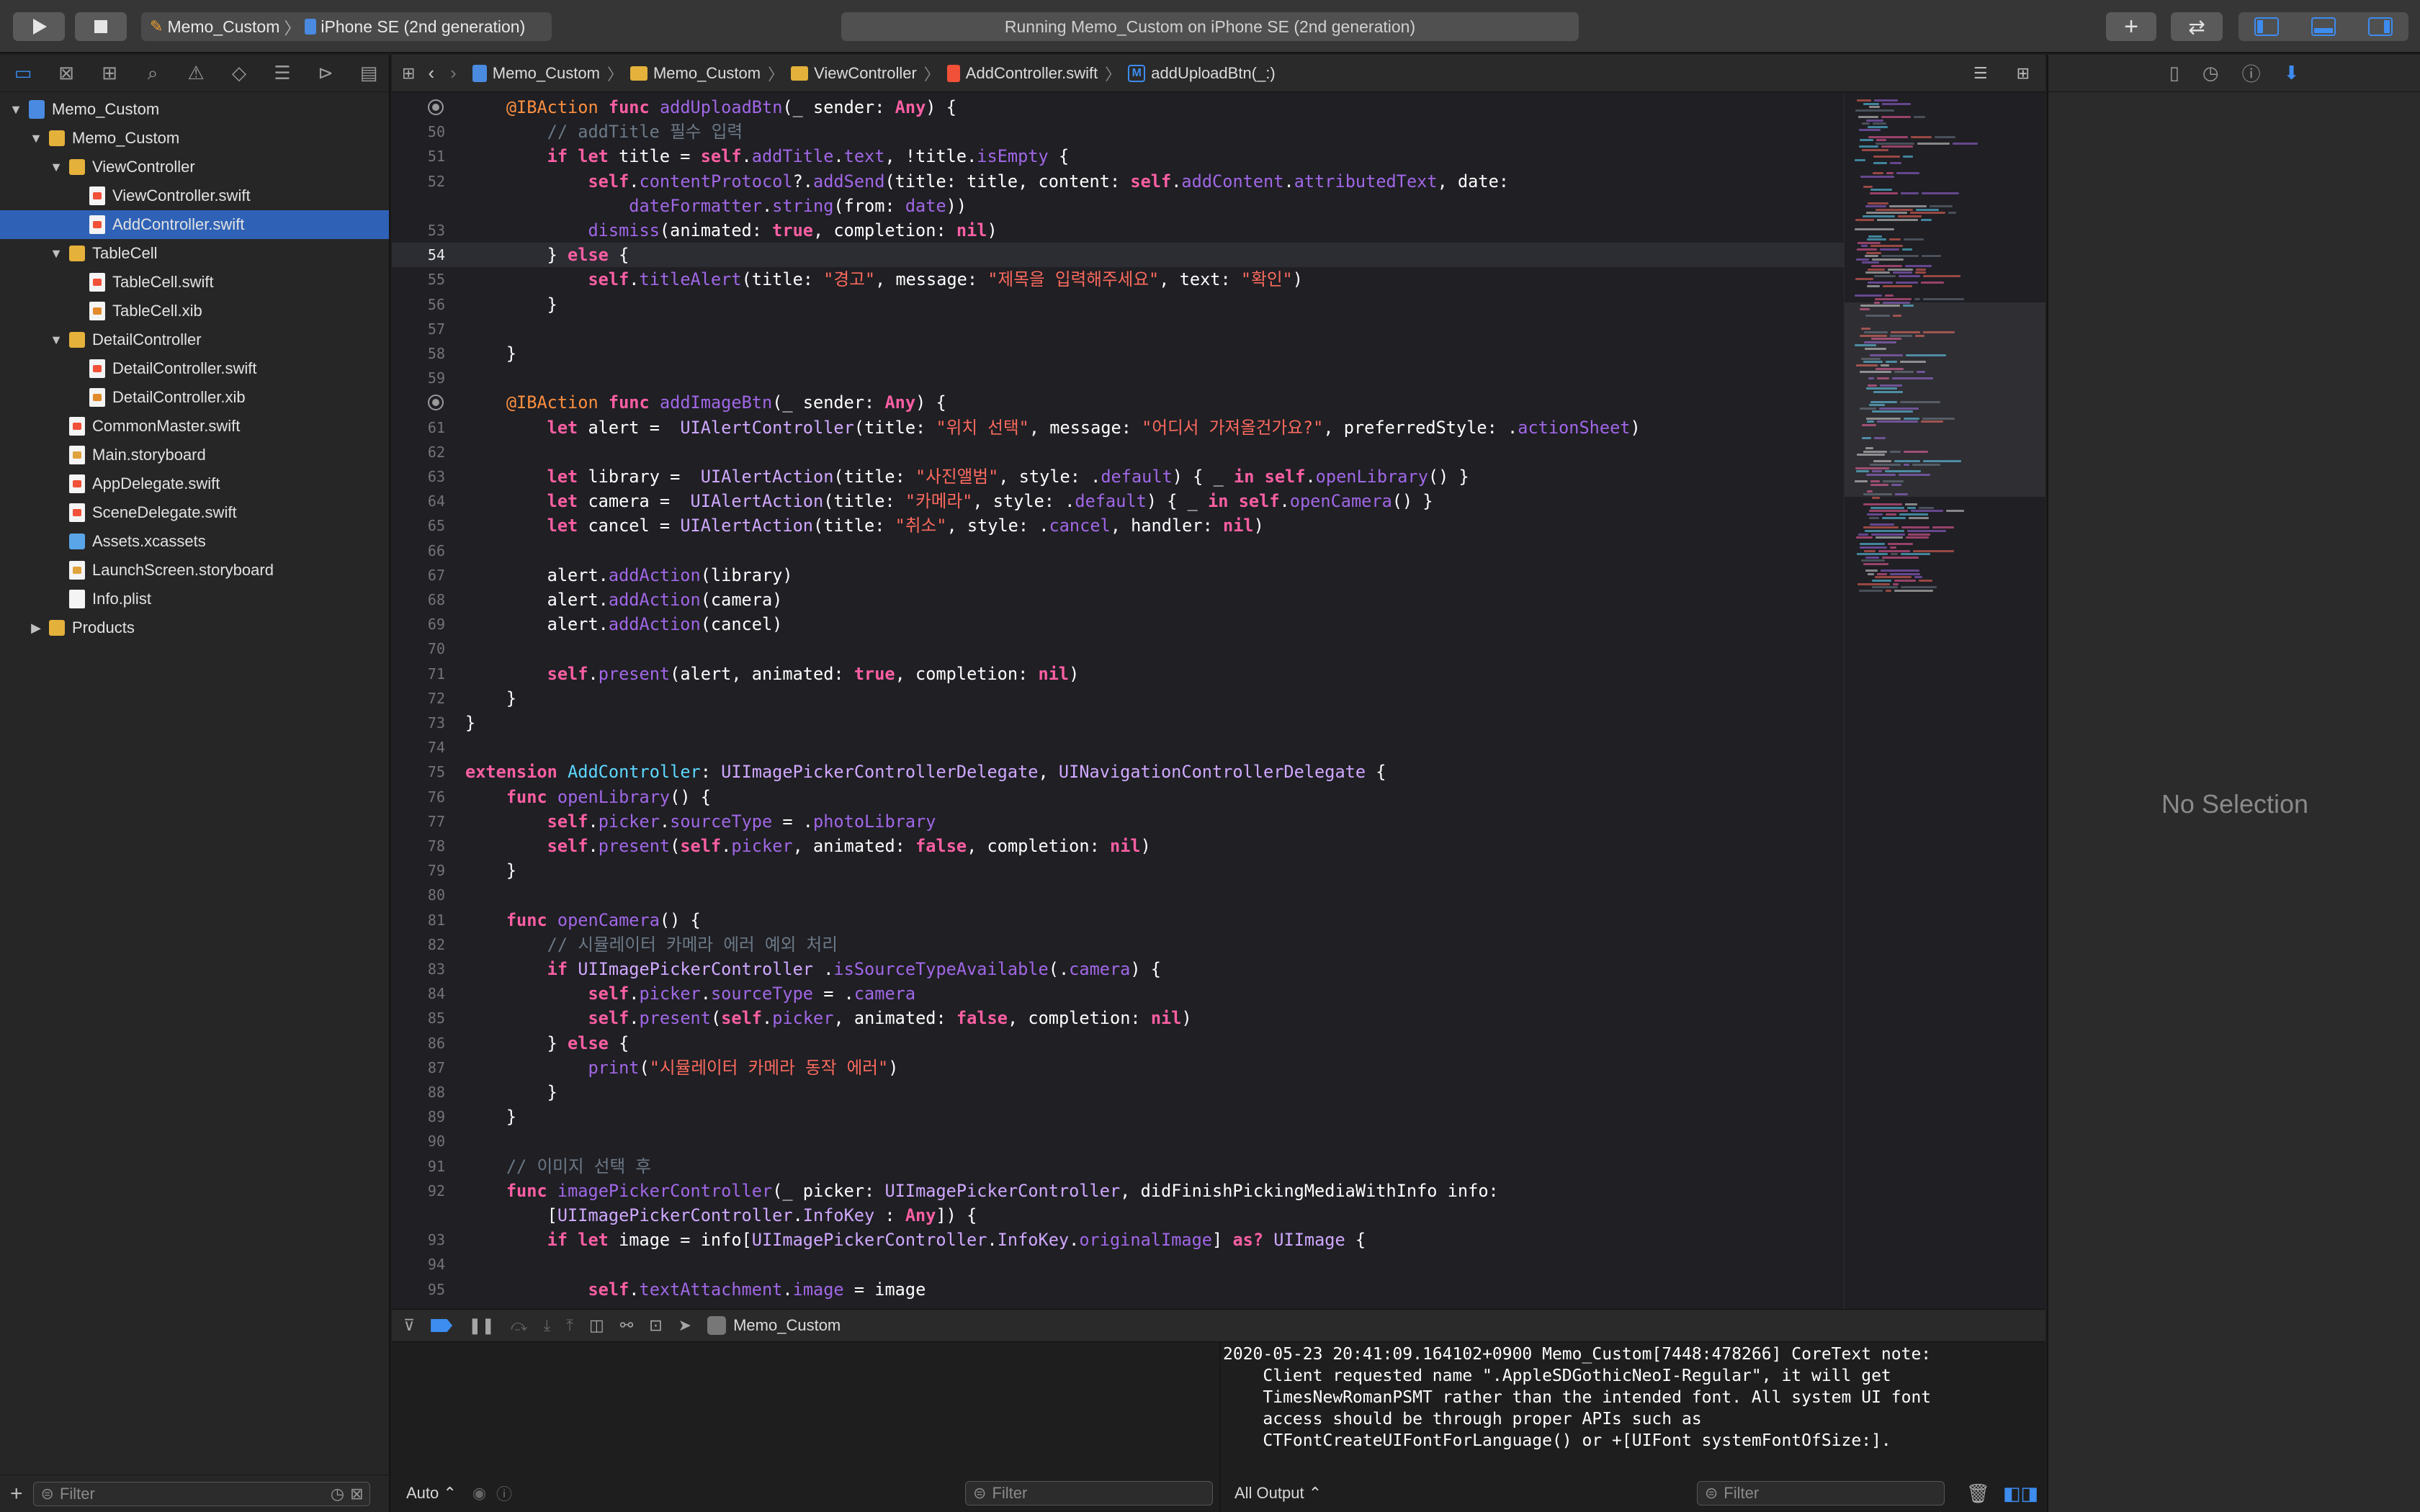 Image resolution: width=2420 pixels, height=1512 pixels. Describe the element at coordinates (194, 339) in the screenshot. I see `file-tree-item: ▼ DetailController` at that location.